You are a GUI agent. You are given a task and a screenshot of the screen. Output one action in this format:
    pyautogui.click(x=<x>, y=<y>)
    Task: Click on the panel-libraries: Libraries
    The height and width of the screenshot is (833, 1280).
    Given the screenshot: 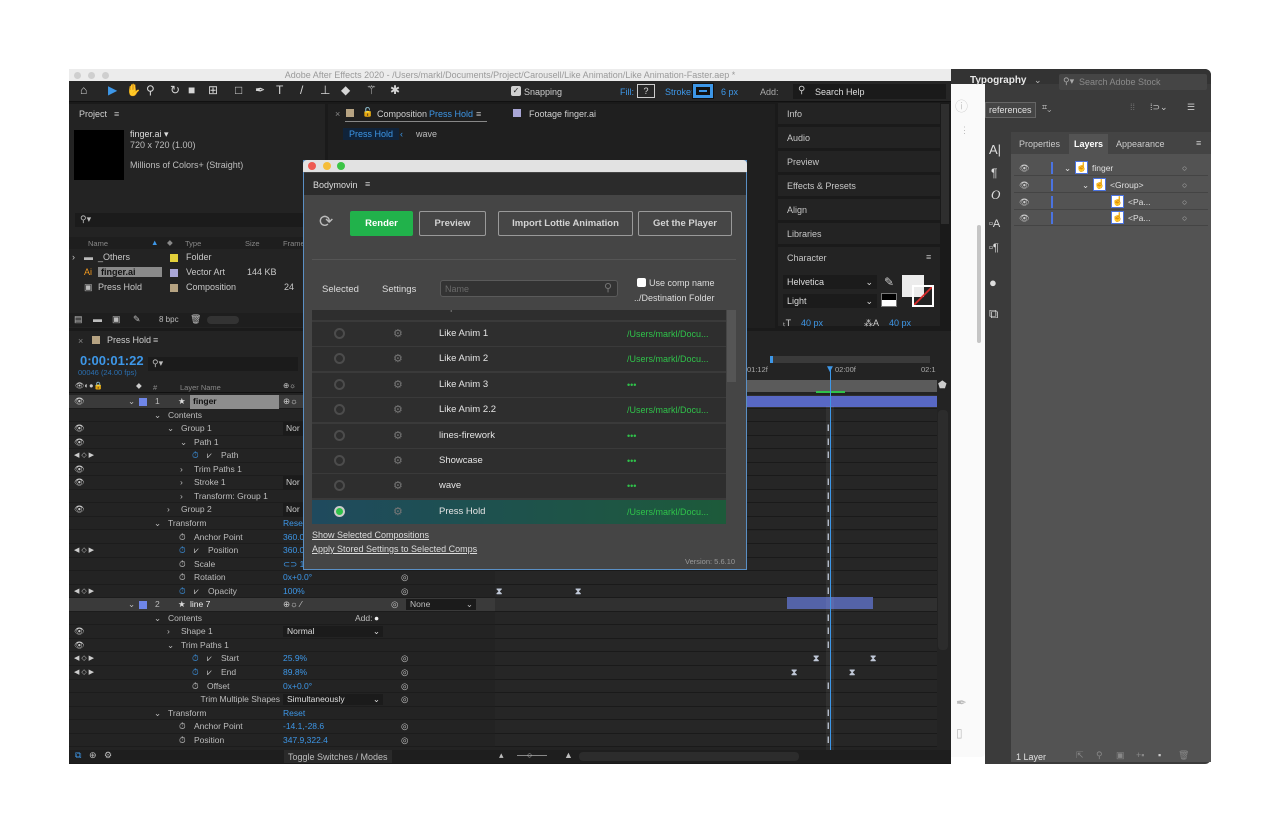 What is the action you would take?
    pyautogui.click(x=859, y=234)
    